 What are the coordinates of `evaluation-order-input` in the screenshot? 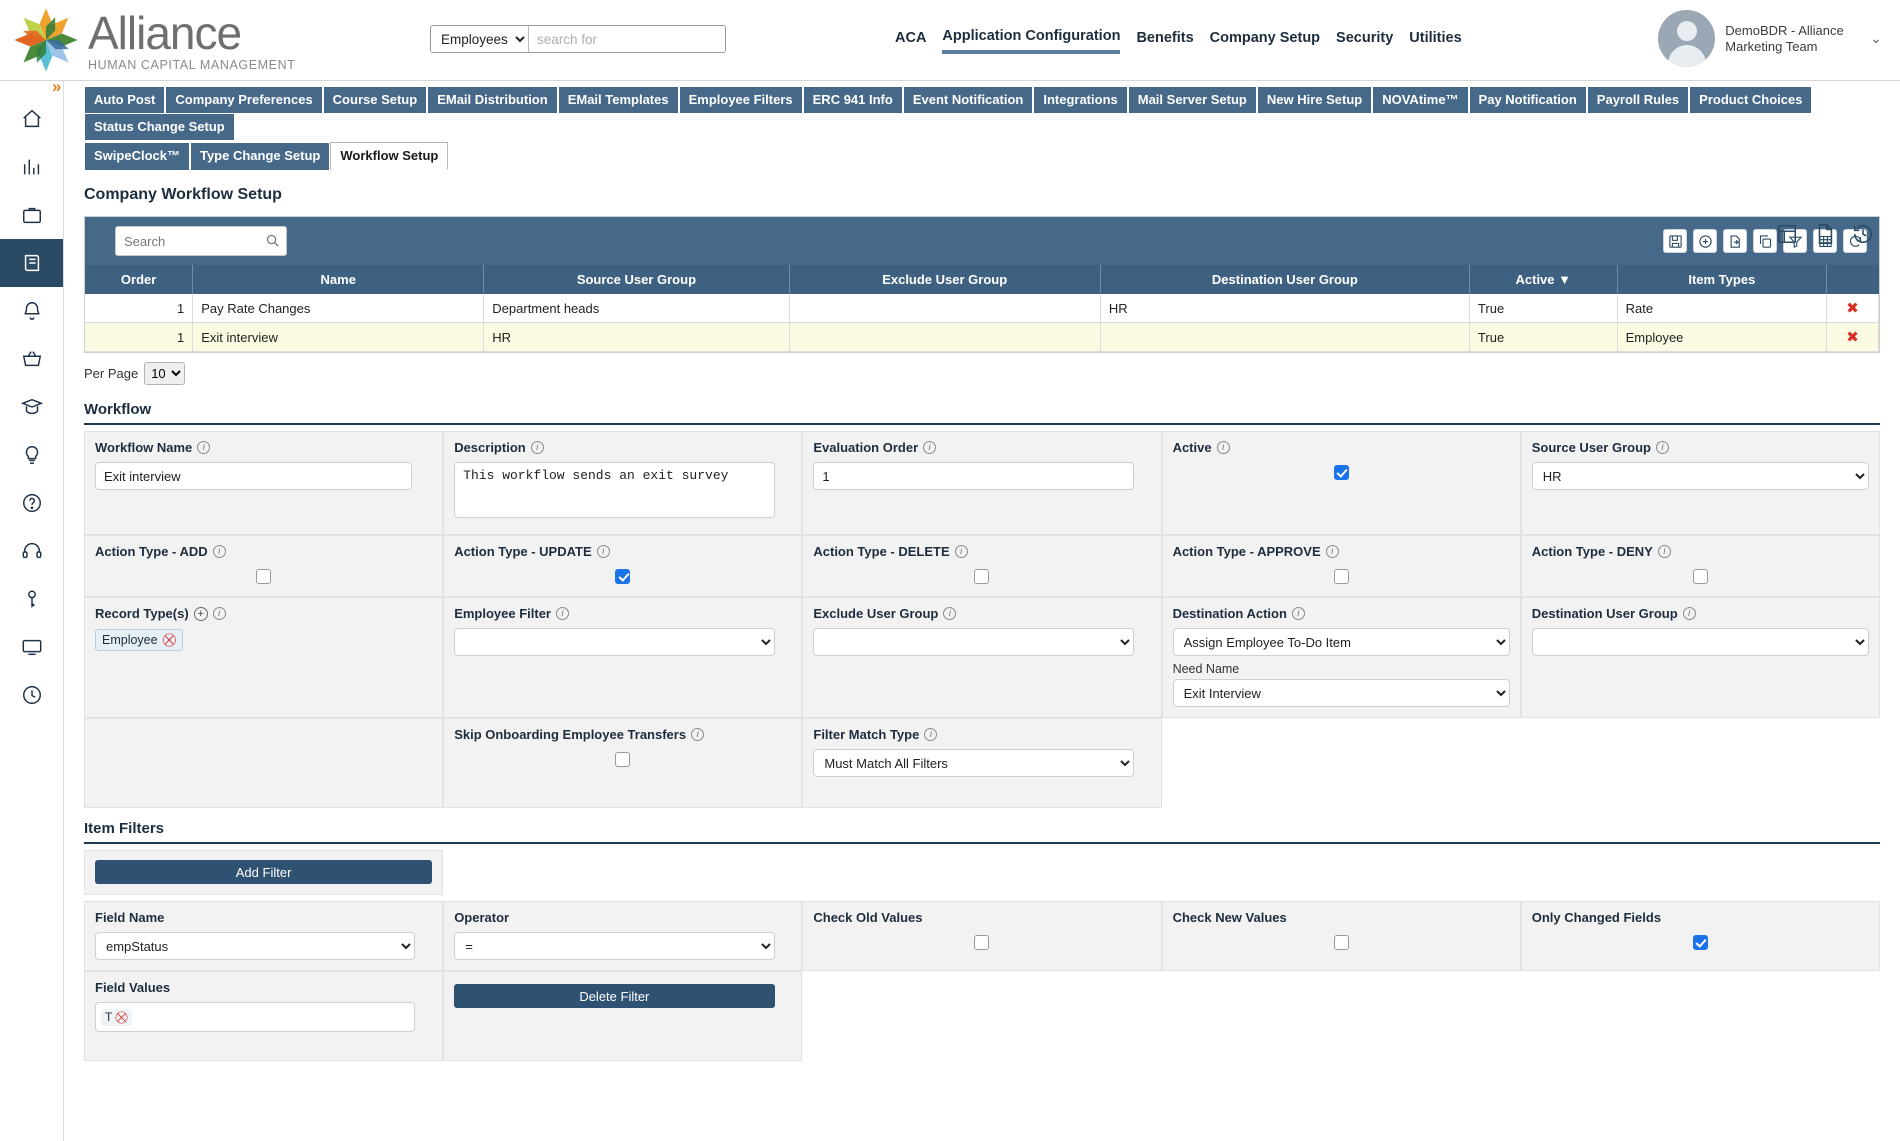 It's located at (973, 476).